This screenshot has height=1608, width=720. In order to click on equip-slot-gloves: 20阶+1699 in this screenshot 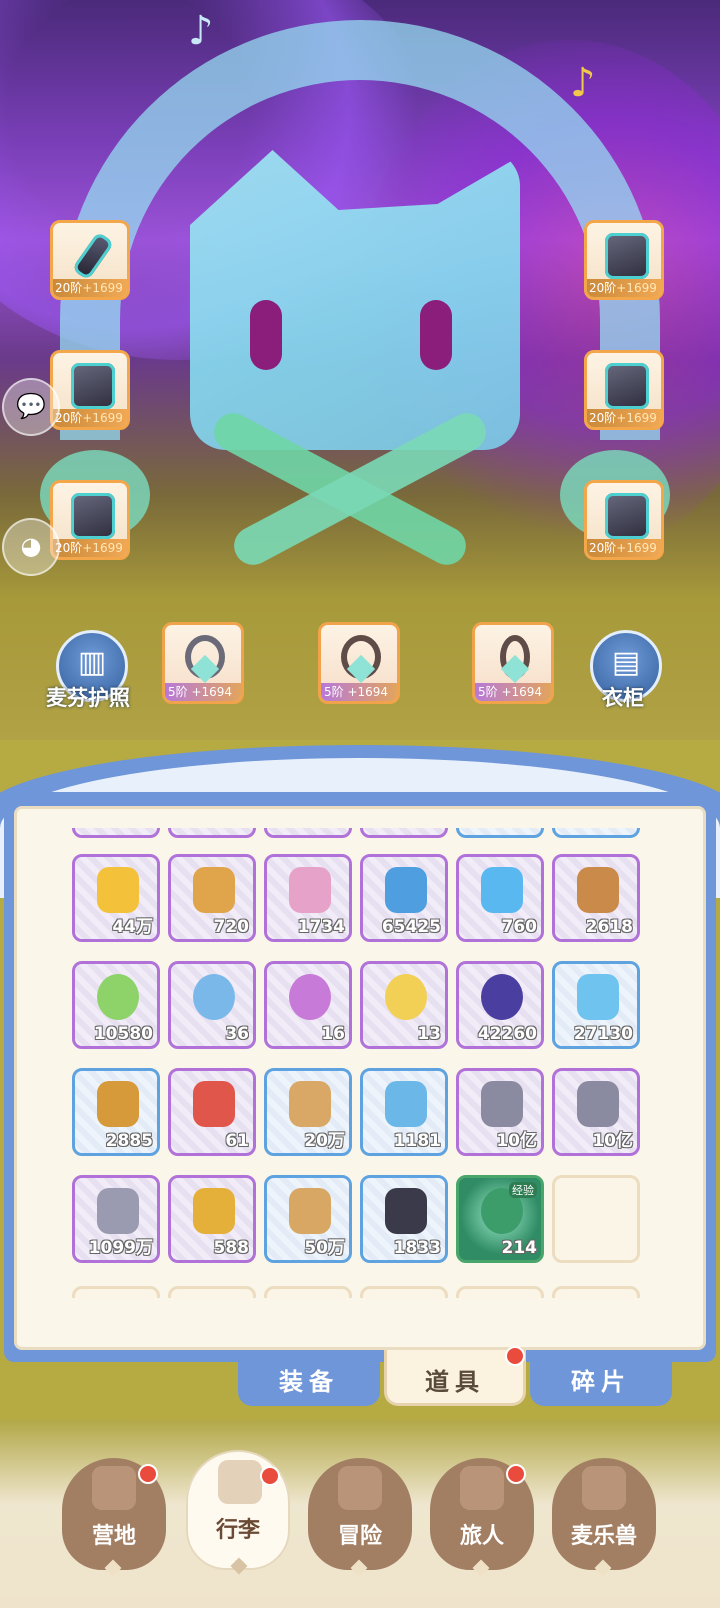, I will do `click(624, 390)`.